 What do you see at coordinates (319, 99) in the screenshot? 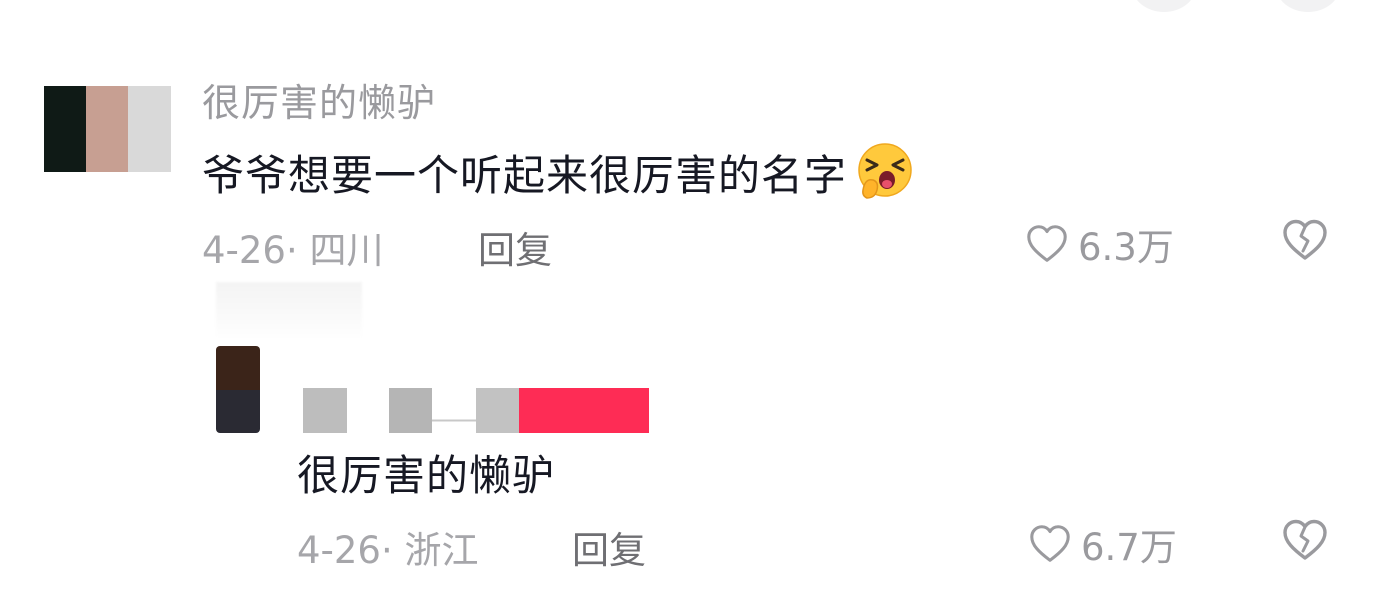
I see `comment-username: 很厉害的懒驴` at bounding box center [319, 99].